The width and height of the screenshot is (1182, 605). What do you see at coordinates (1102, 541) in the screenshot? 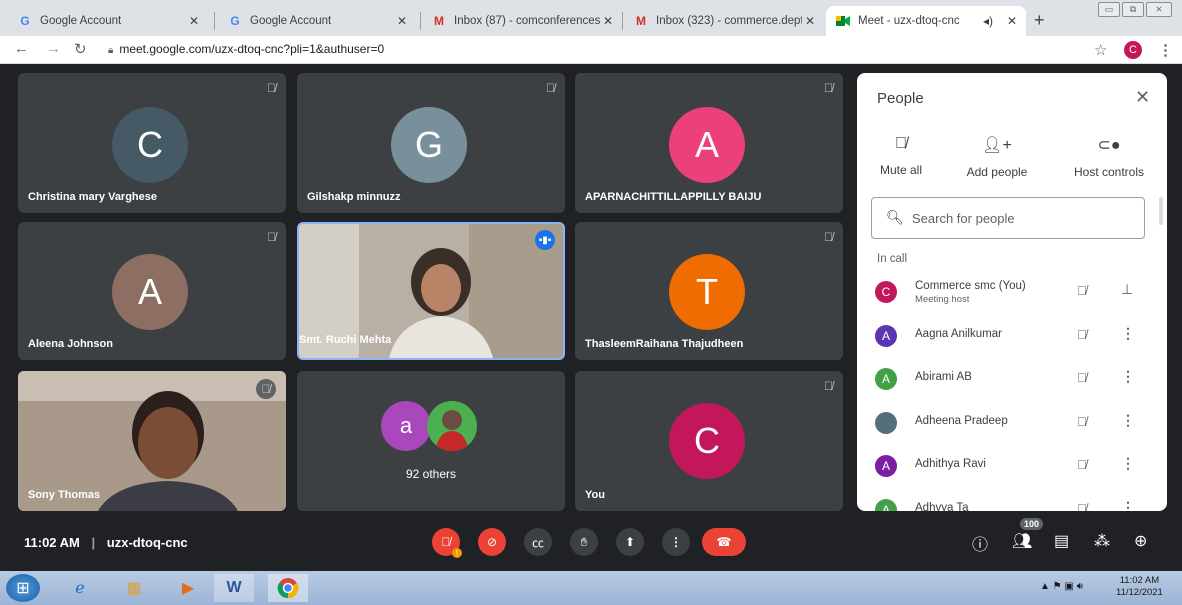
I see `activities-icon: ⁂` at bounding box center [1102, 541].